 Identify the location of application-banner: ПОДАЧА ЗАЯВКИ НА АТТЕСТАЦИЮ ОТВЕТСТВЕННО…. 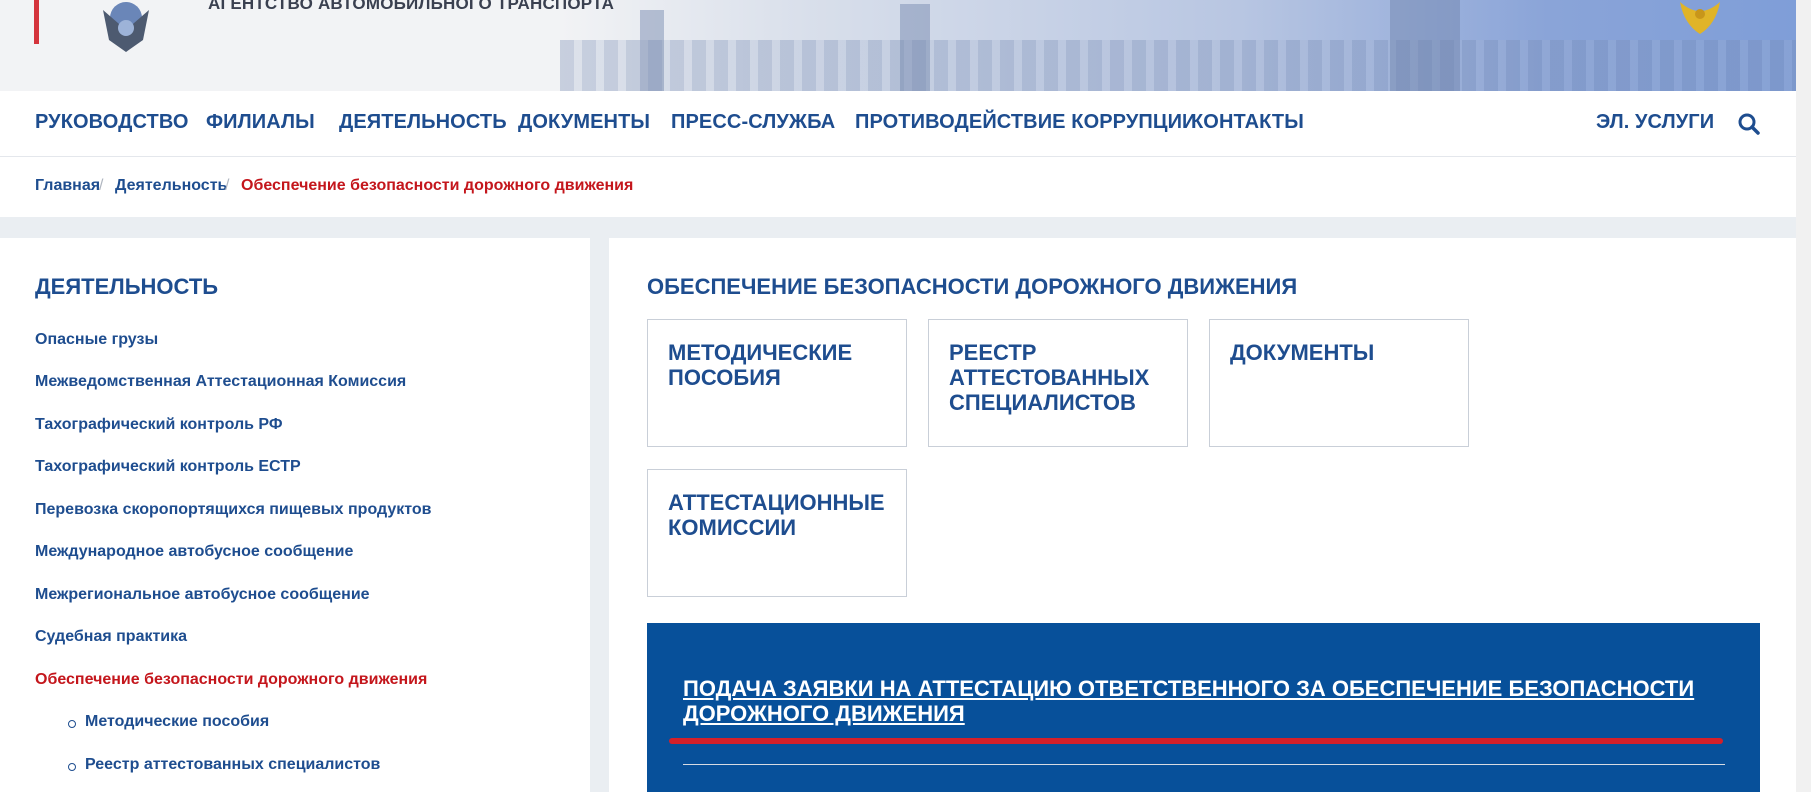
(1203, 707).